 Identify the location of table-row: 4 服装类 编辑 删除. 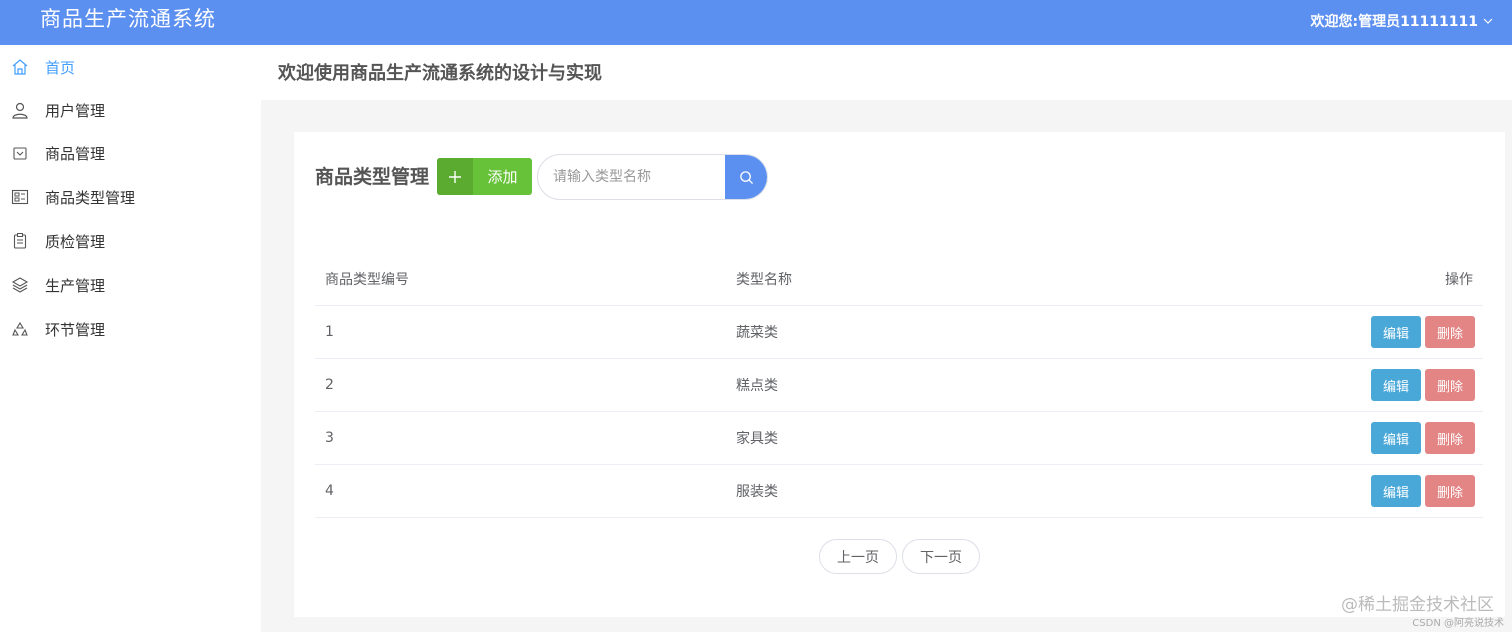
(899, 491).